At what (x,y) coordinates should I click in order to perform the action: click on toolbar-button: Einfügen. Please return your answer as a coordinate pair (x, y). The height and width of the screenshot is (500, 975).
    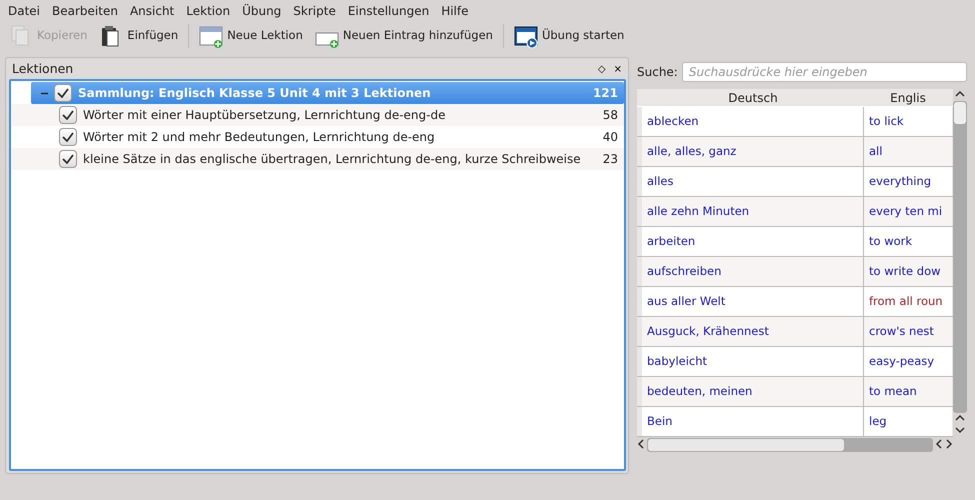
    Looking at the image, I should click on (139, 36).